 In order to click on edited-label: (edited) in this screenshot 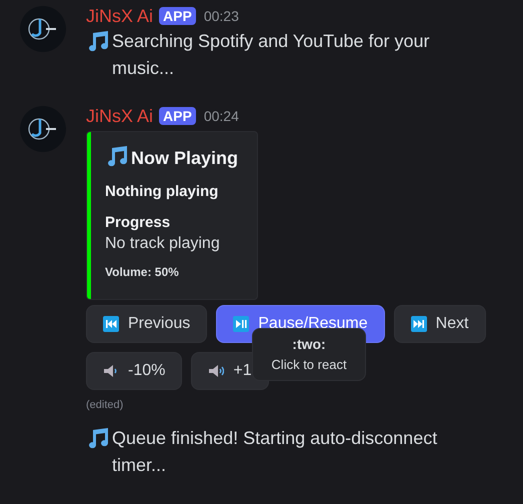, I will do `click(105, 405)`.